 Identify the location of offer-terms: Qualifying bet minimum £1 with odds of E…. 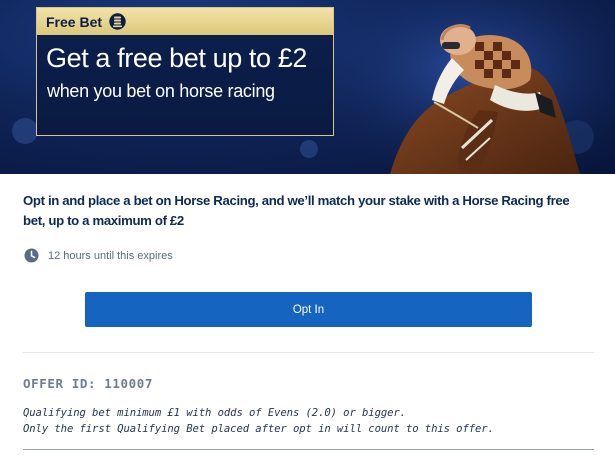
(310, 421).